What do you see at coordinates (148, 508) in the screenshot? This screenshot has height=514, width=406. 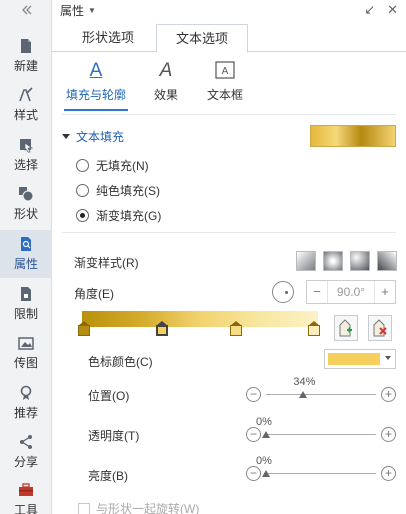 I see `checkbox-label: 与形状一起旋转(W)` at bounding box center [148, 508].